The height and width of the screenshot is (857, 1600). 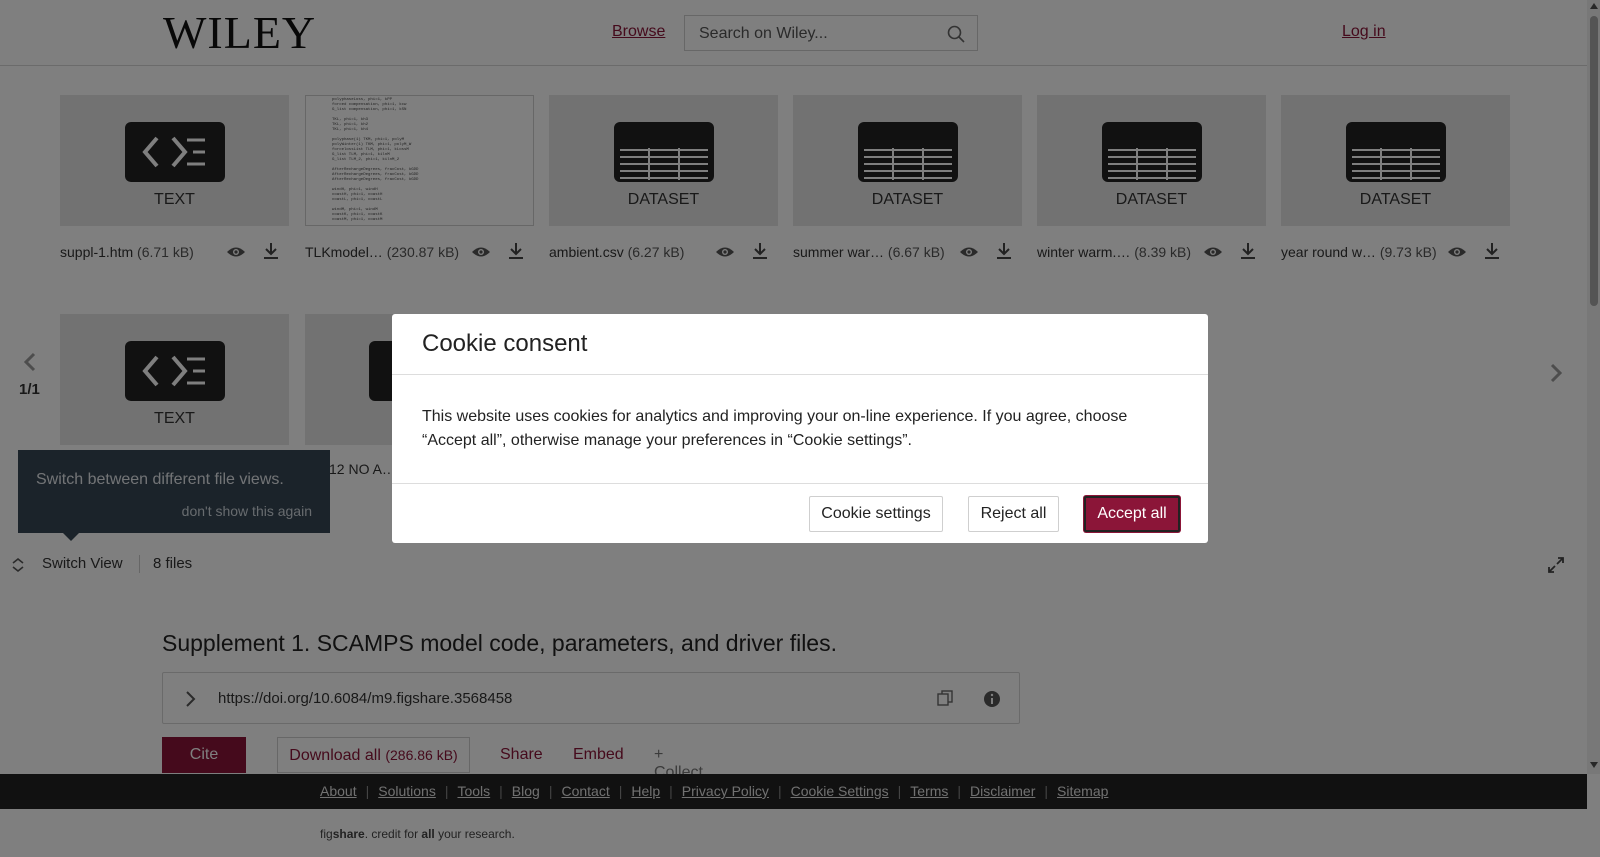 What do you see at coordinates (1013, 514) in the screenshot?
I see `reject-all-button: Reject all` at bounding box center [1013, 514].